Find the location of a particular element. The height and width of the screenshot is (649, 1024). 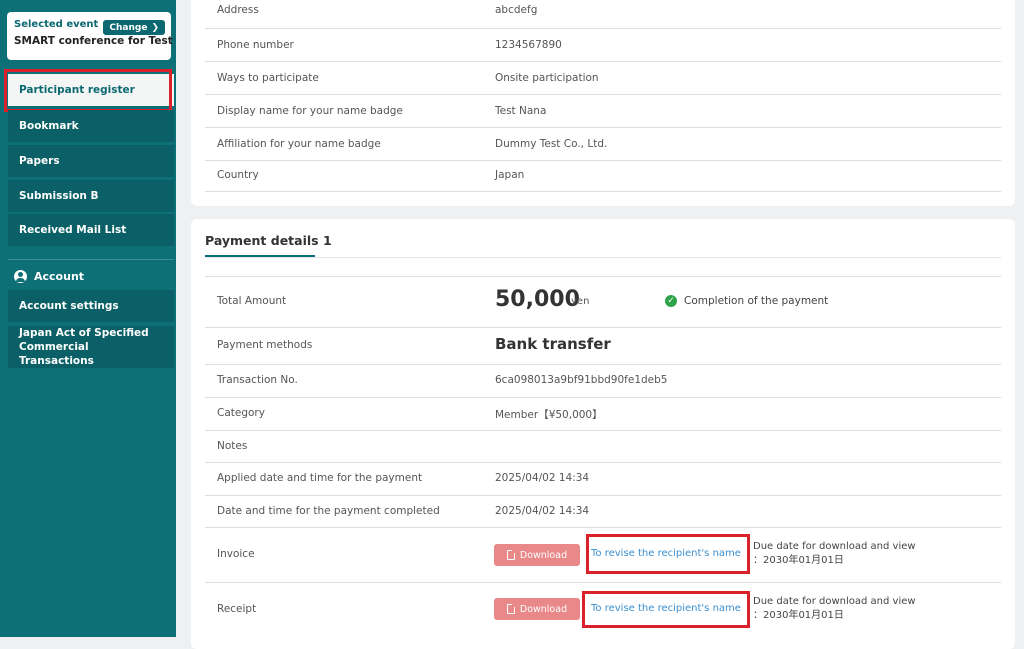

row-label: Phone number is located at coordinates (255, 45).